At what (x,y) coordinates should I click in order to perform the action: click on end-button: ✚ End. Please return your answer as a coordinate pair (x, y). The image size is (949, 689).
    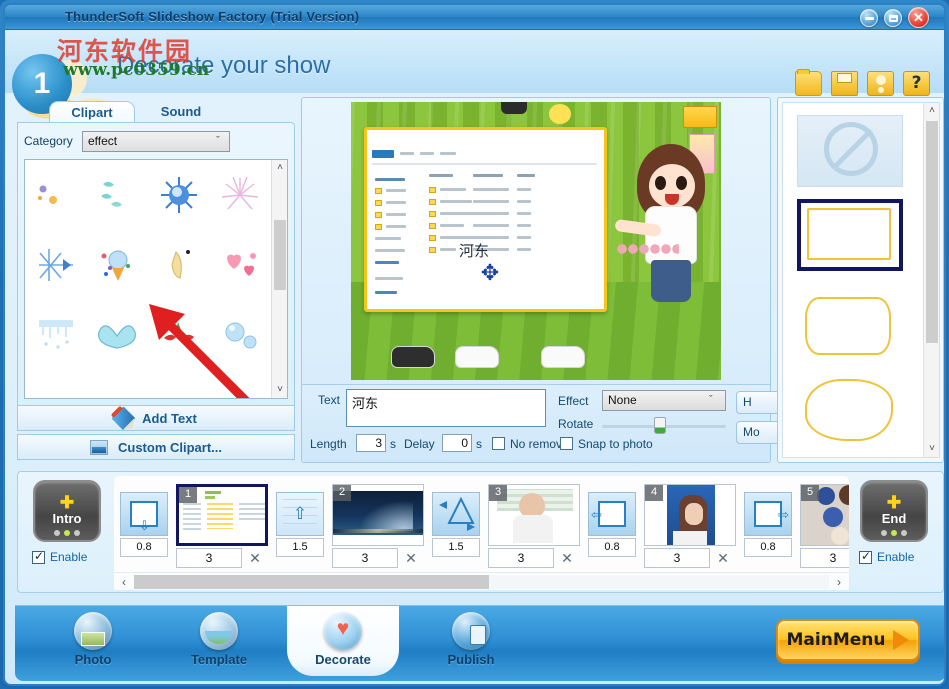
    Looking at the image, I should click on (894, 511).